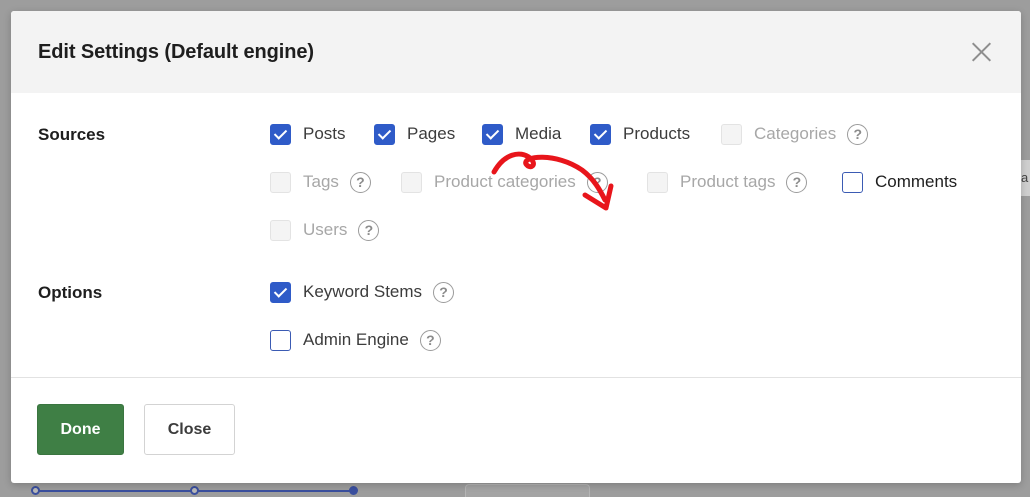 Image resolution: width=1030 pixels, height=497 pixels. I want to click on source-option-label: Categories, so click(795, 133).